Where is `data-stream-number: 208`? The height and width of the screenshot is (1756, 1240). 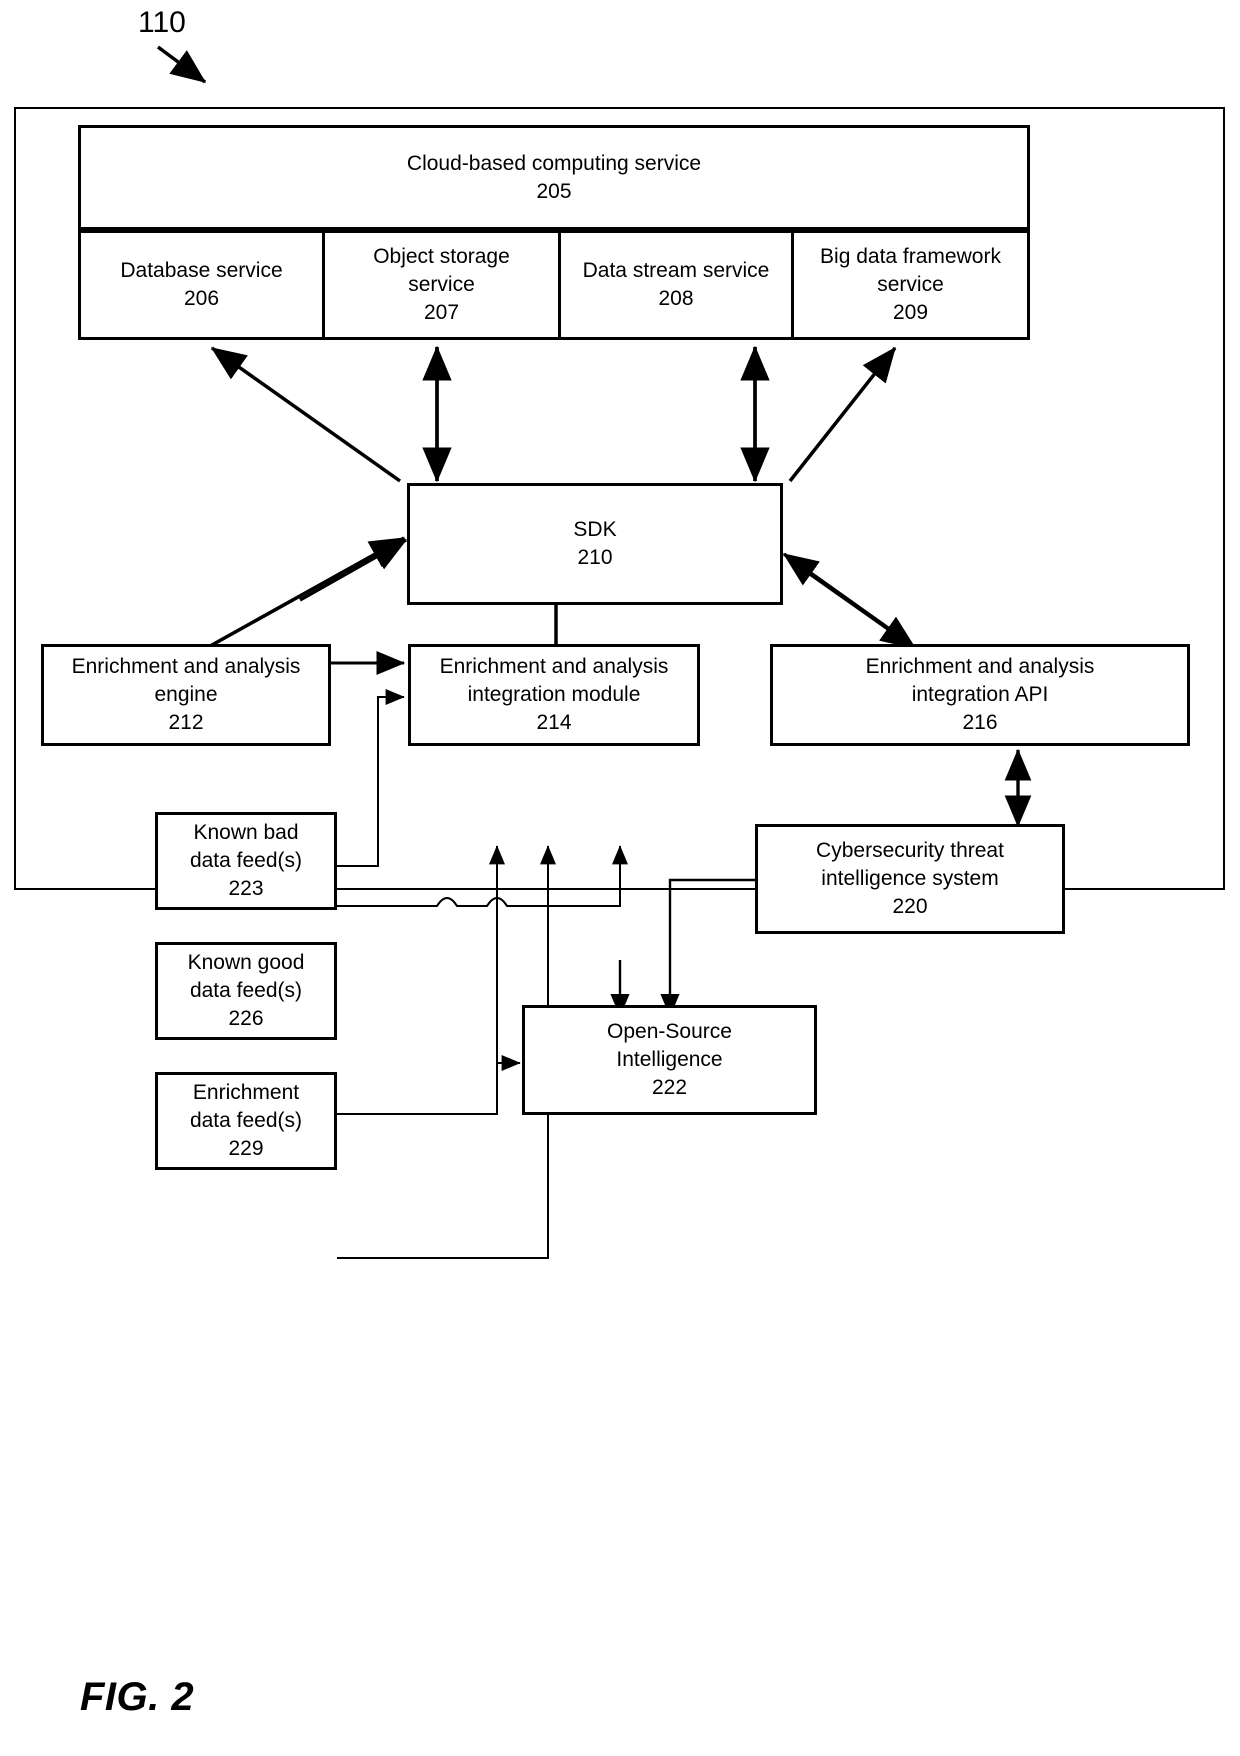 data-stream-number: 208 is located at coordinates (676, 298).